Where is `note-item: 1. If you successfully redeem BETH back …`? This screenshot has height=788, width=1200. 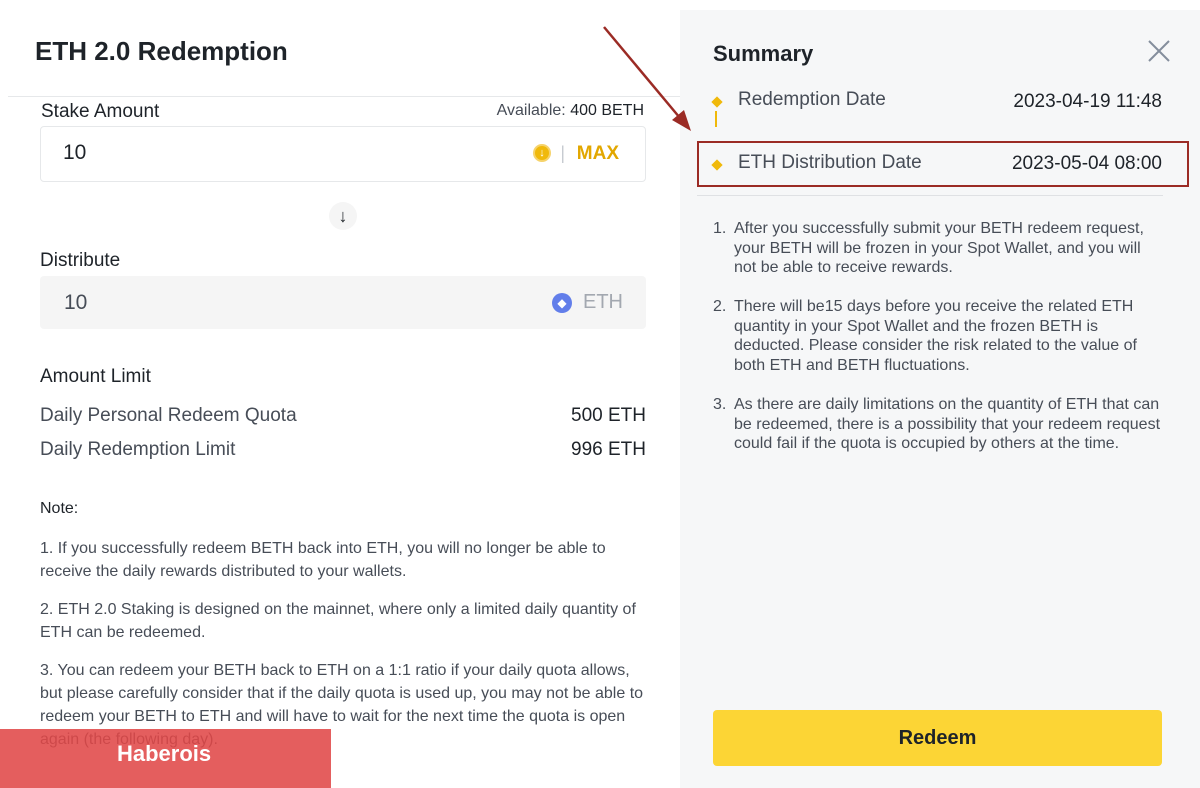
note-item: 1. If you successfully redeem BETH back … is located at coordinates (323, 560).